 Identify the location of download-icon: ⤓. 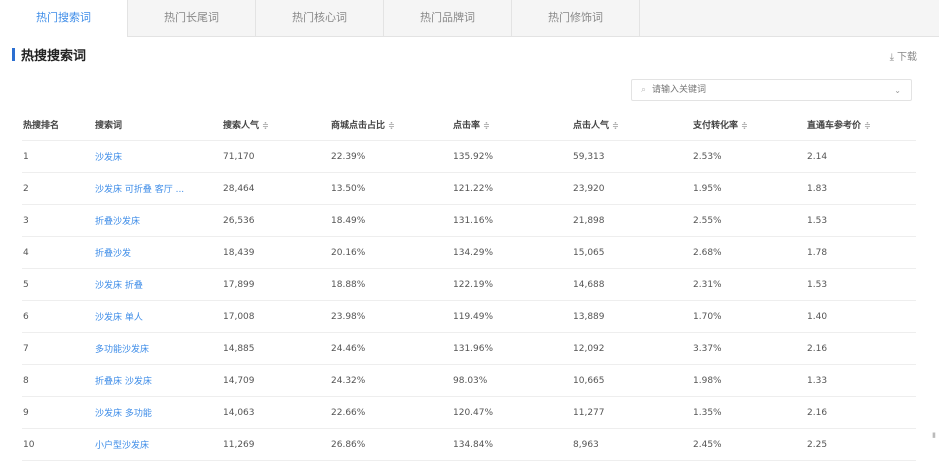
(891, 57).